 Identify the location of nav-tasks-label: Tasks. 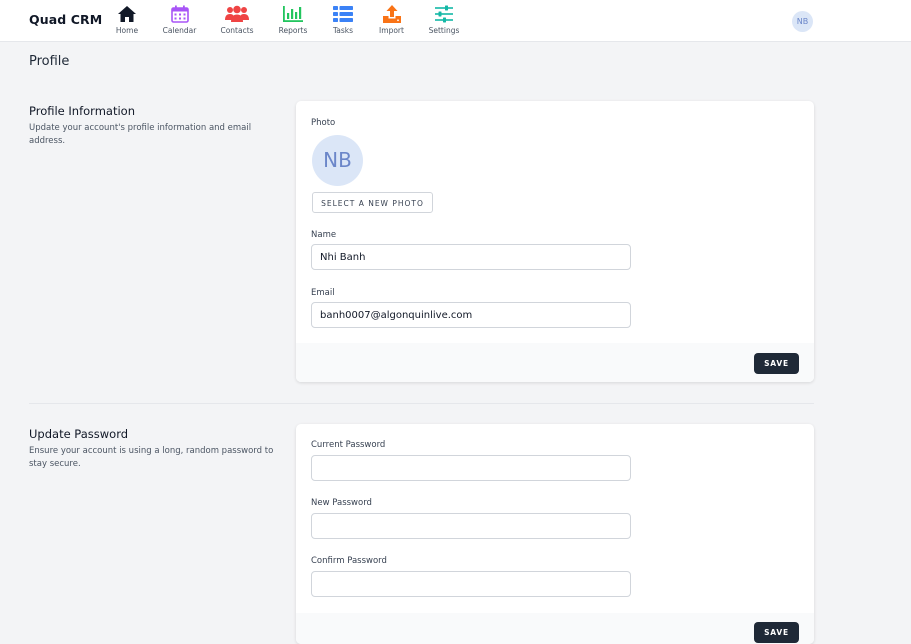
(343, 30).